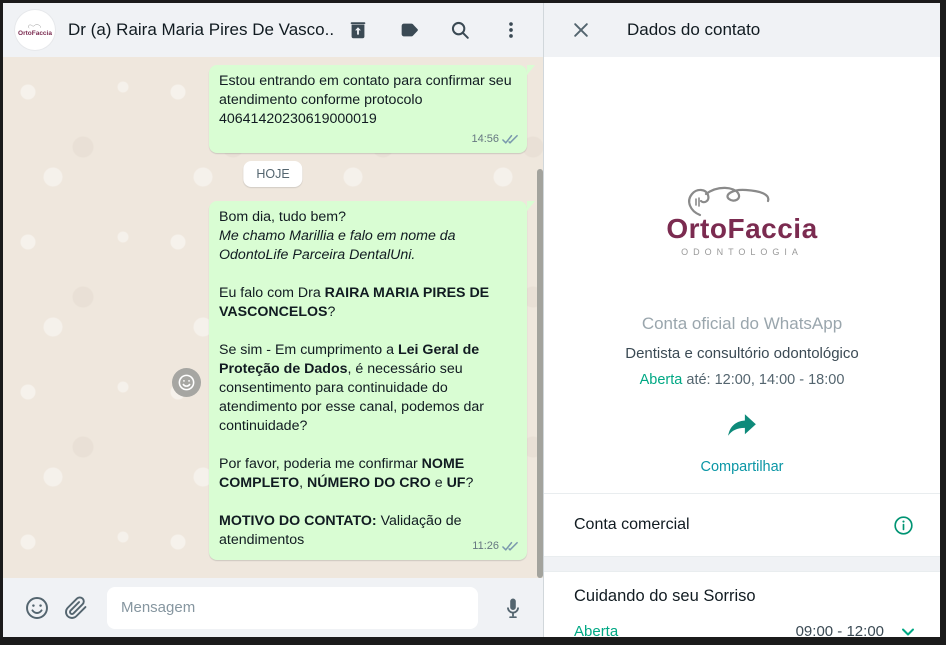  Describe the element at coordinates (437, 30) in the screenshot. I see `chat-header-actions` at that location.